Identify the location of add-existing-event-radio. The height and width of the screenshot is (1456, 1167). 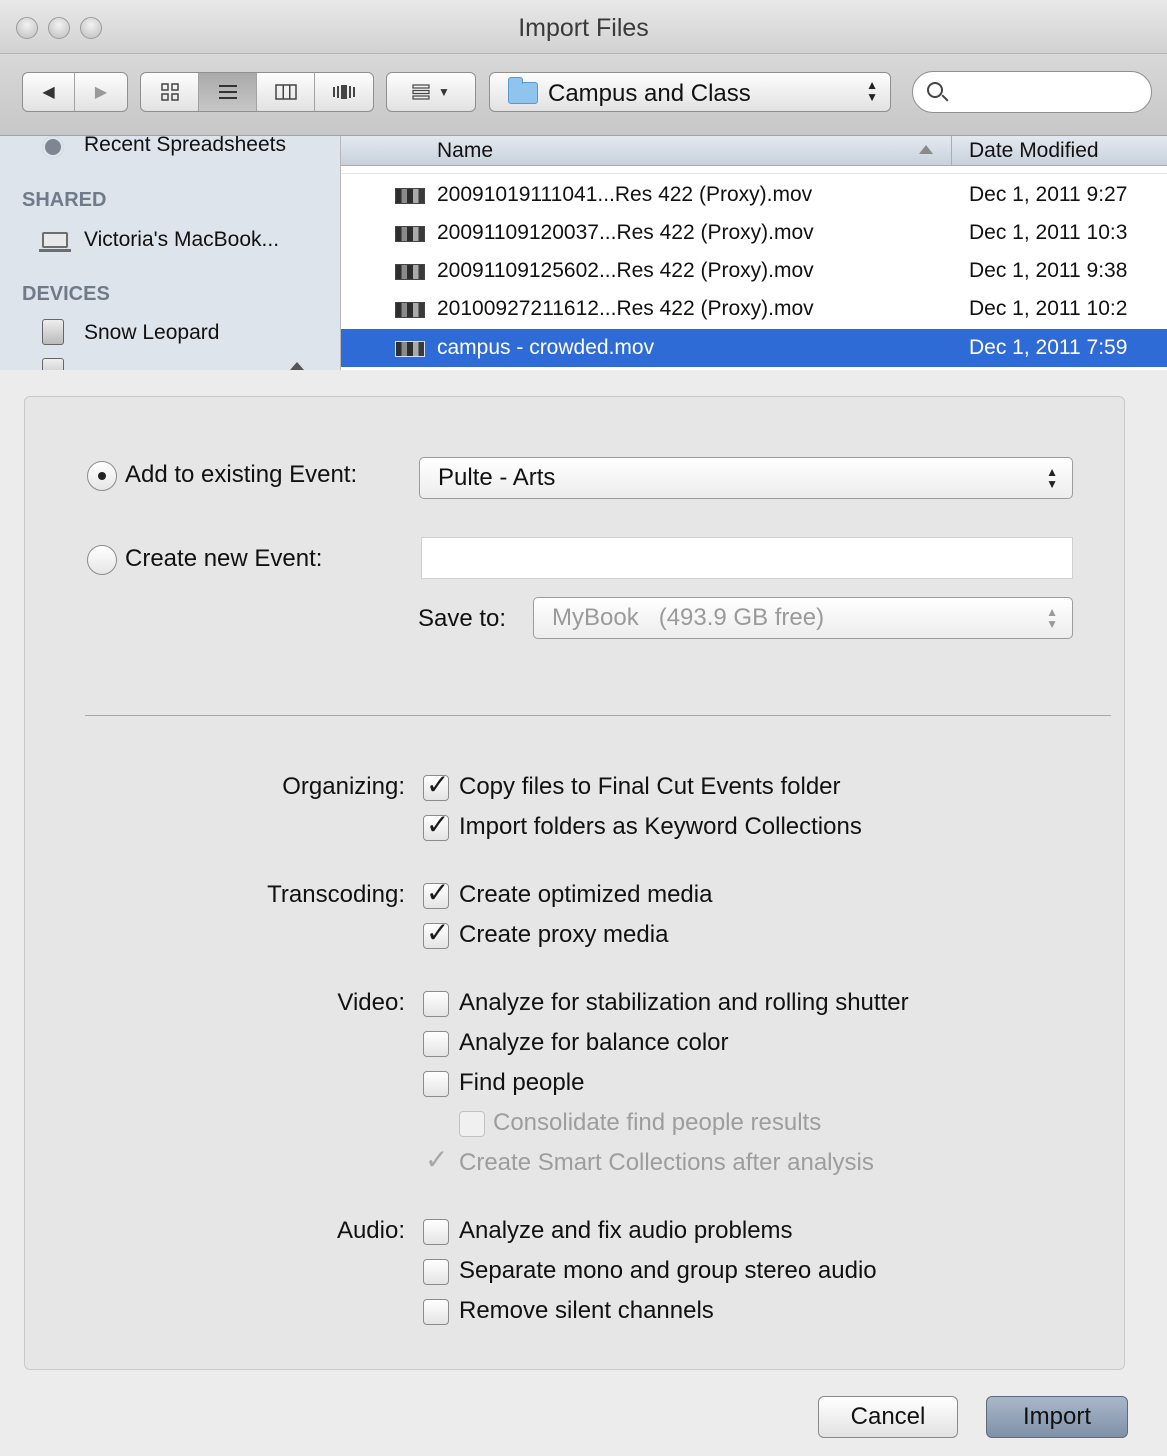
(102, 476).